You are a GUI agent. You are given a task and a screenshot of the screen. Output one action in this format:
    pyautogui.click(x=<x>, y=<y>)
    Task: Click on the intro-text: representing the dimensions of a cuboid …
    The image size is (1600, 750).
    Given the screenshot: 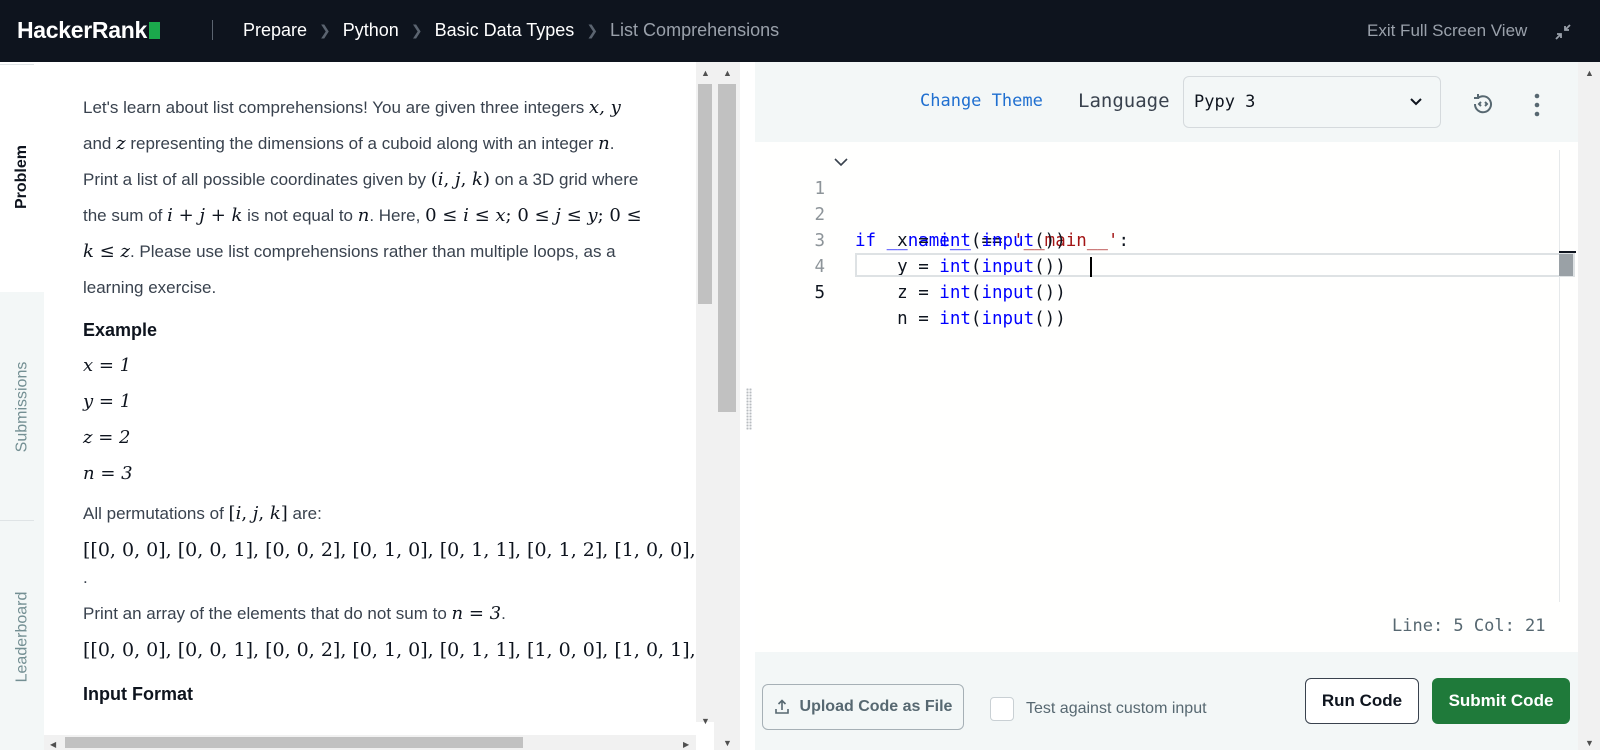 What is the action you would take?
    pyautogui.click(x=362, y=143)
    